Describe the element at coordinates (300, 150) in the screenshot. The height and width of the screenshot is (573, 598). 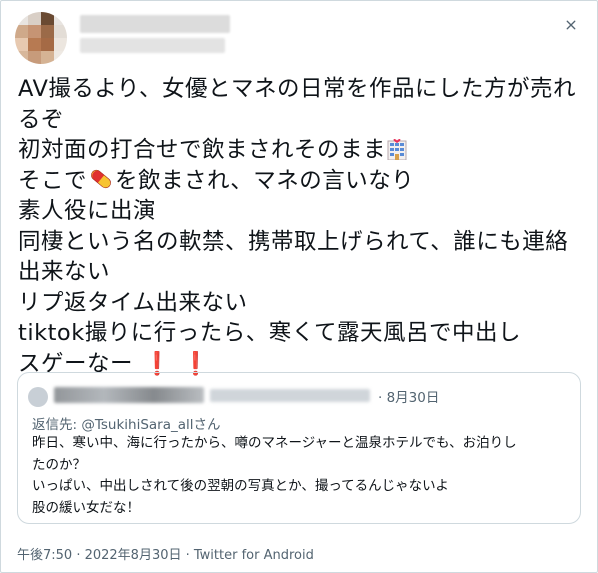
I see `tweet-line: 初対面の打合せで飲まされそのまま` at that location.